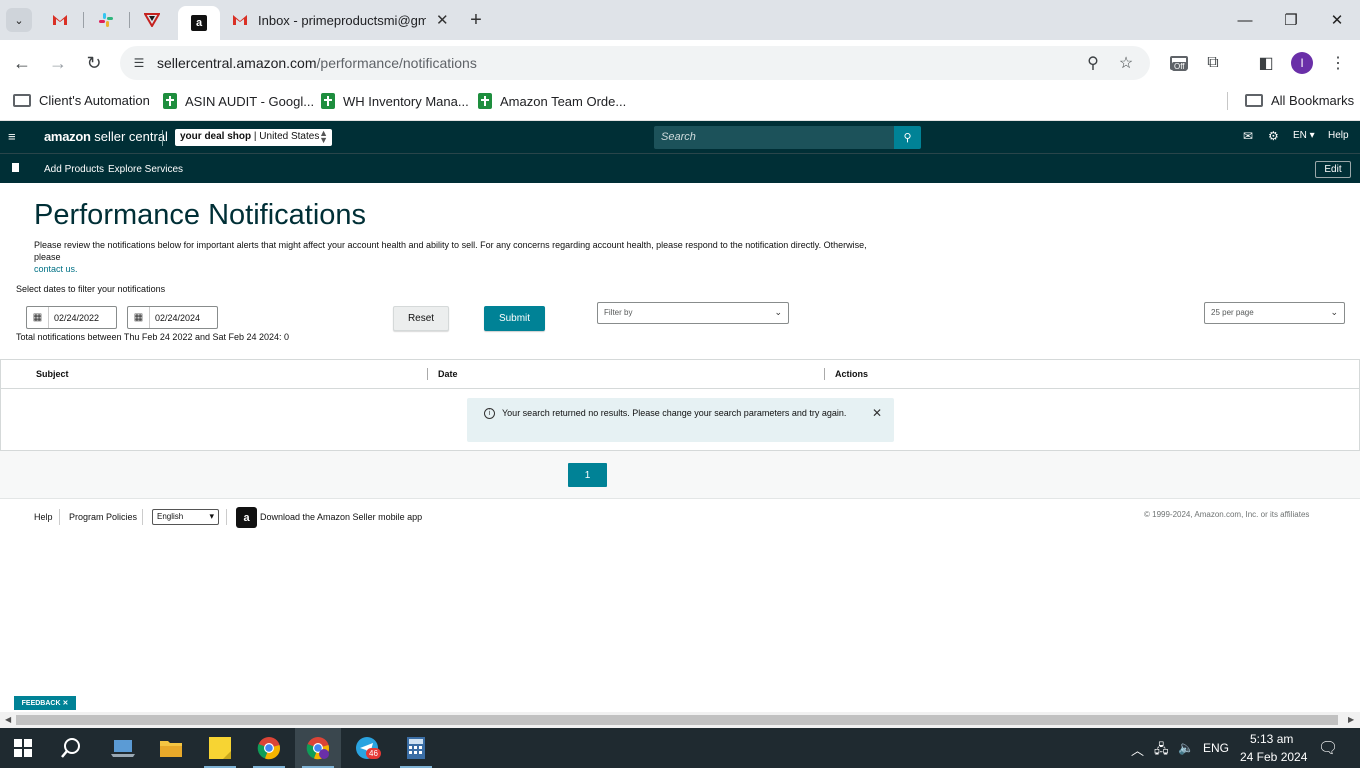 The image size is (1360, 768). What do you see at coordinates (342, 20) in the screenshot?
I see `gmail-inbox-tab: Inbox - primeproductsmi@gmail.com ✕` at bounding box center [342, 20].